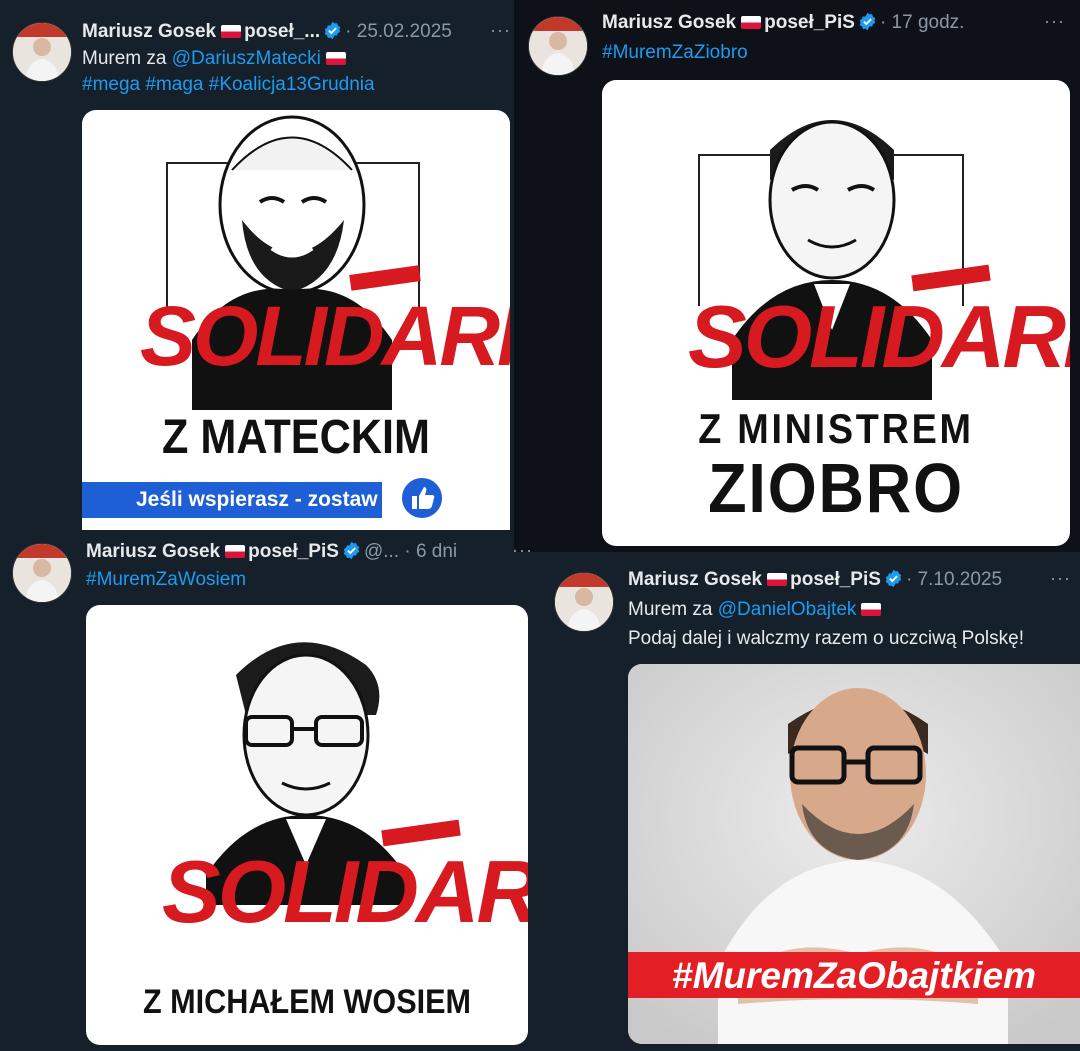 This screenshot has width=1080, height=1051. What do you see at coordinates (166, 579) in the screenshot?
I see `hashtag-link: #MuremZaWosiem` at bounding box center [166, 579].